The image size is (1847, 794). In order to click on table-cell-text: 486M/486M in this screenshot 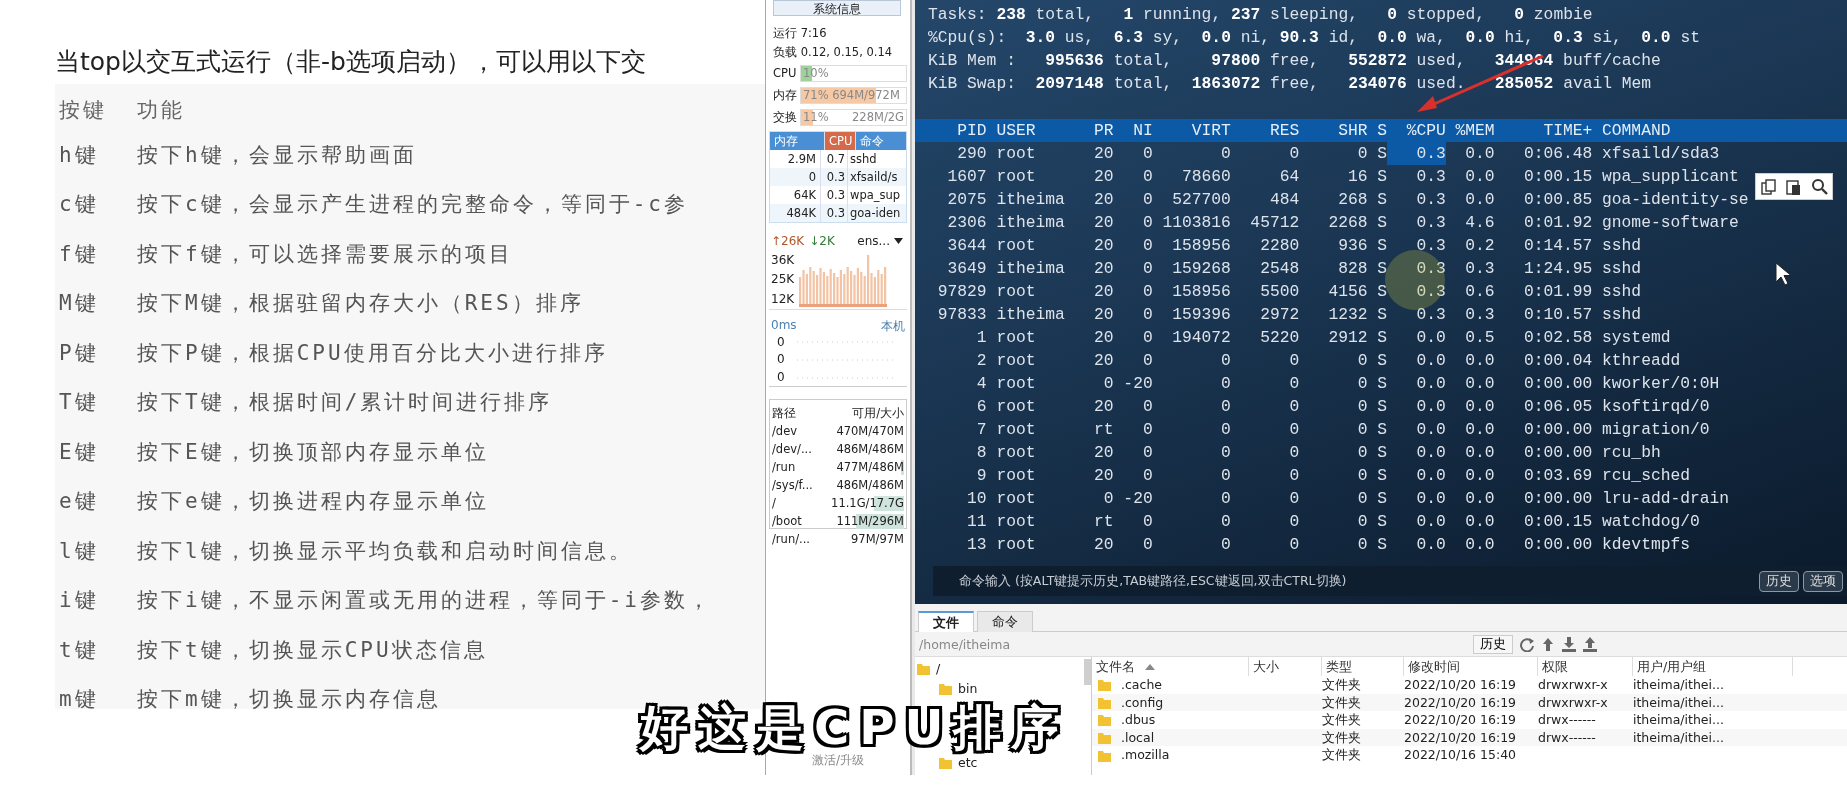, I will do `click(869, 485)`.